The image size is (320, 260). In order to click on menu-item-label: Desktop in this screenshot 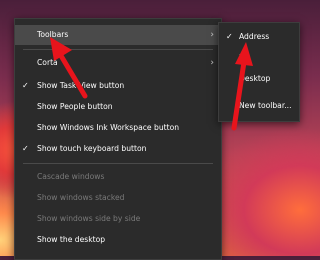, I will do `click(255, 78)`.